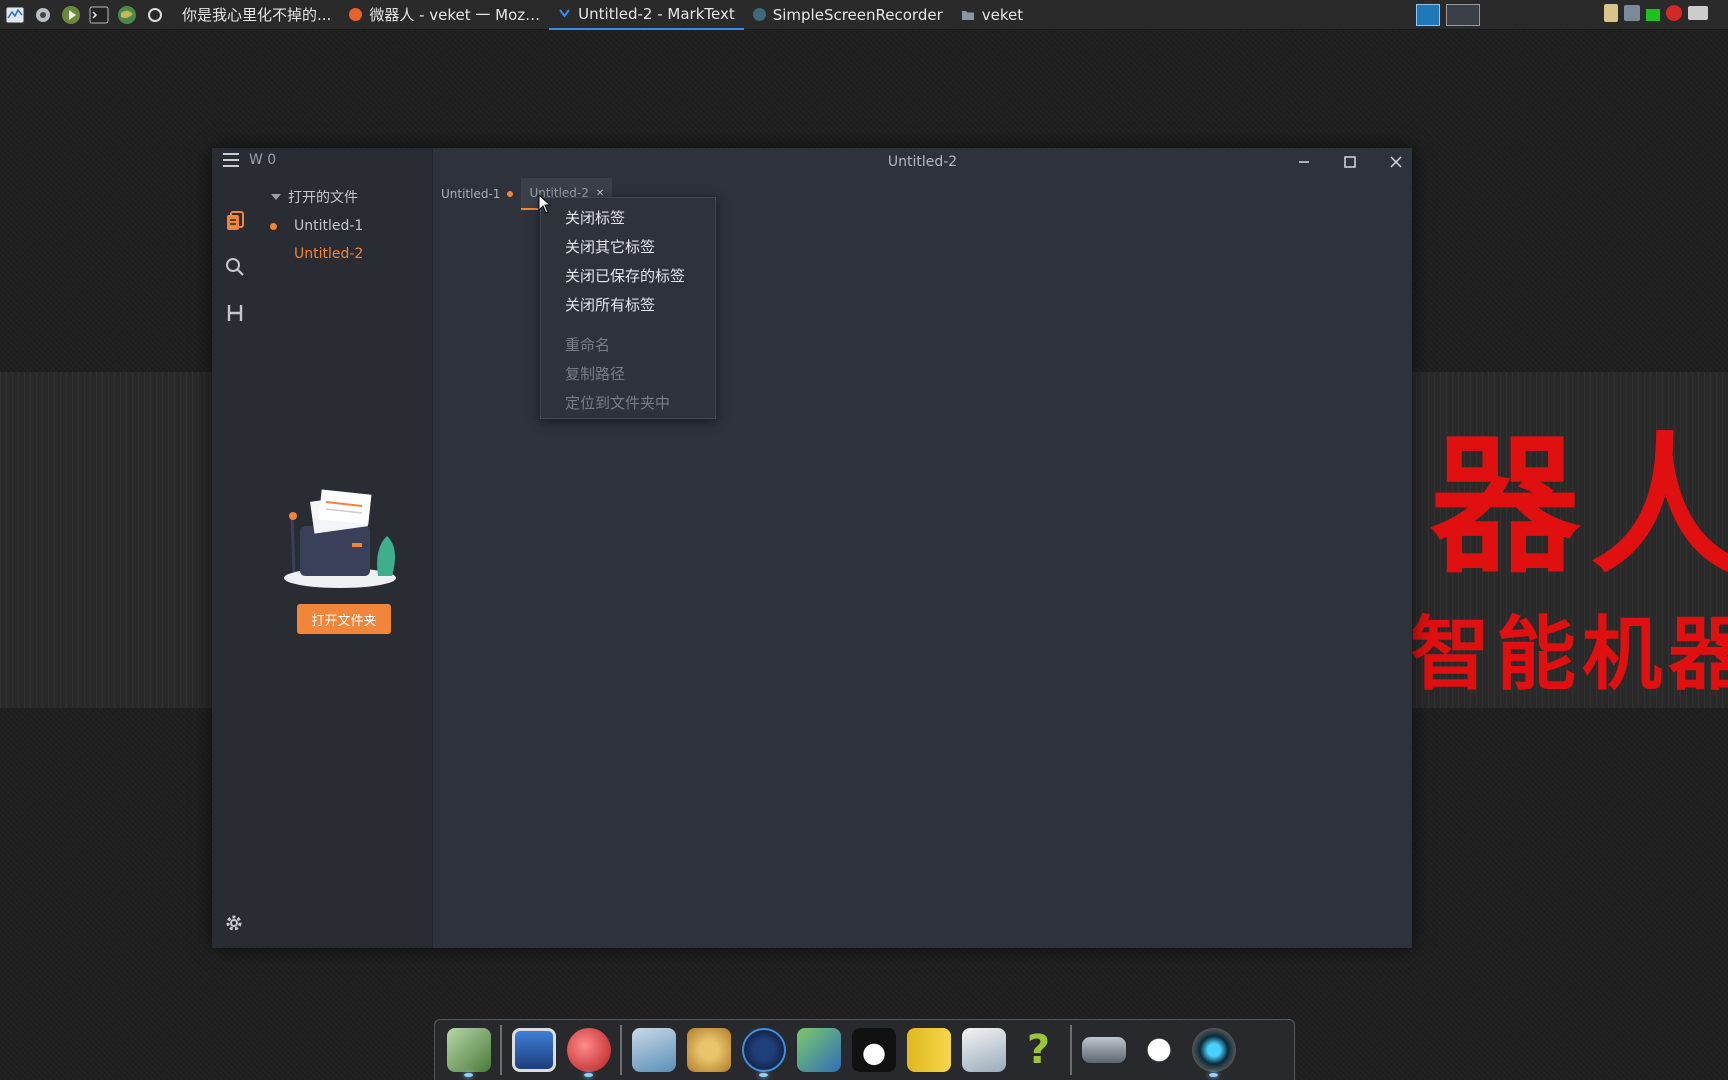 The image size is (1728, 1080). I want to click on close-icon, so click(1396, 162).